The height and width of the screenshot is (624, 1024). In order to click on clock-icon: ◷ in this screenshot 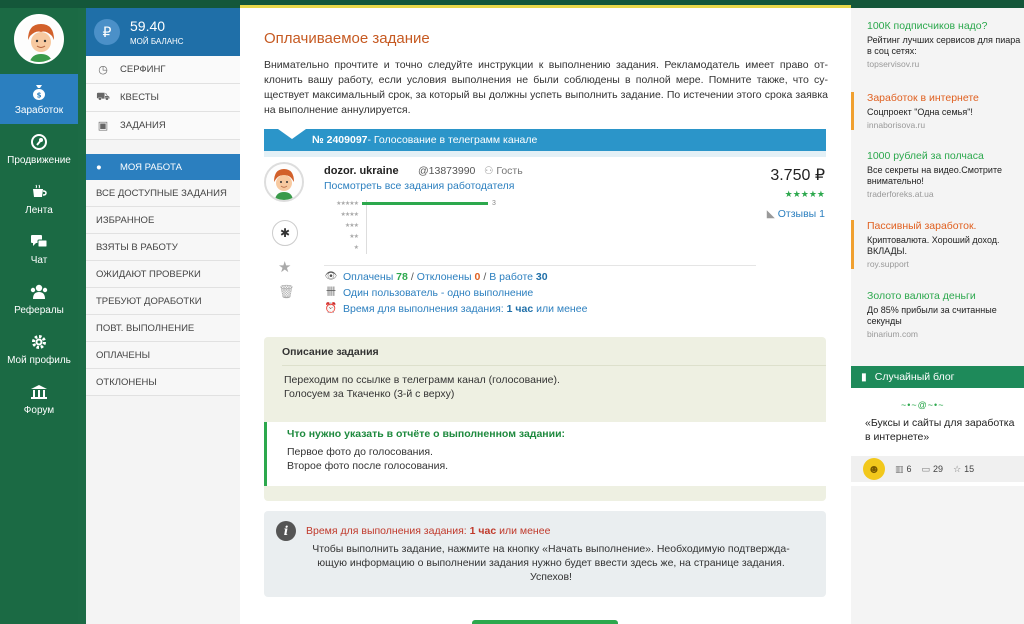, I will do `click(103, 70)`.